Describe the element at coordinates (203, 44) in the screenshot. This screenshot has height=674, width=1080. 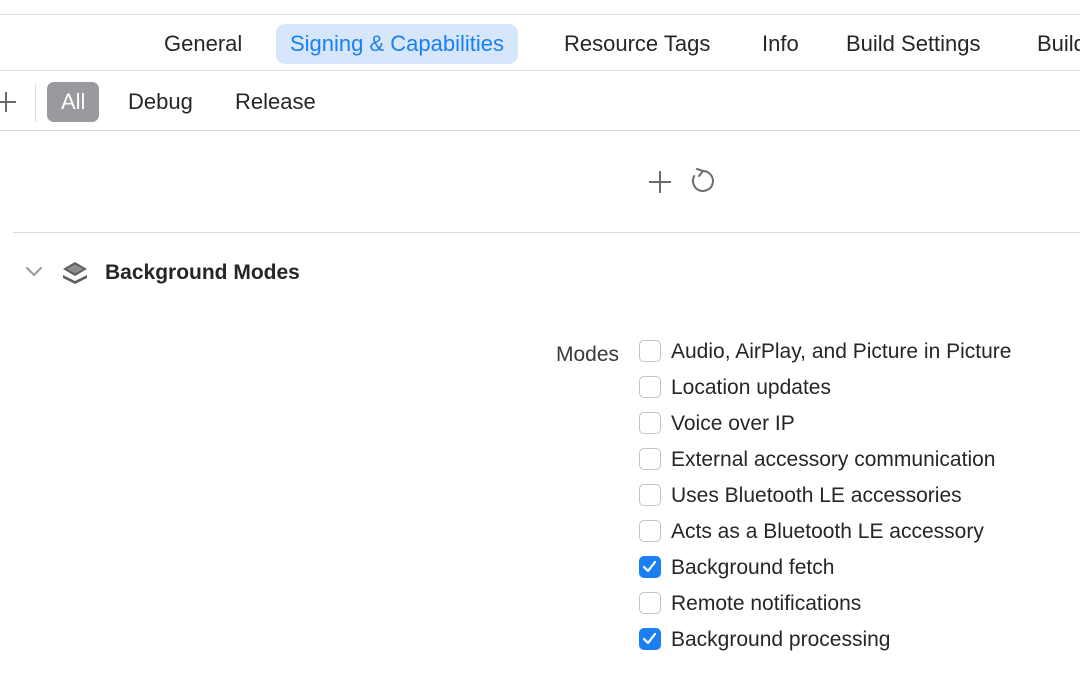
I see `tab-general: General` at that location.